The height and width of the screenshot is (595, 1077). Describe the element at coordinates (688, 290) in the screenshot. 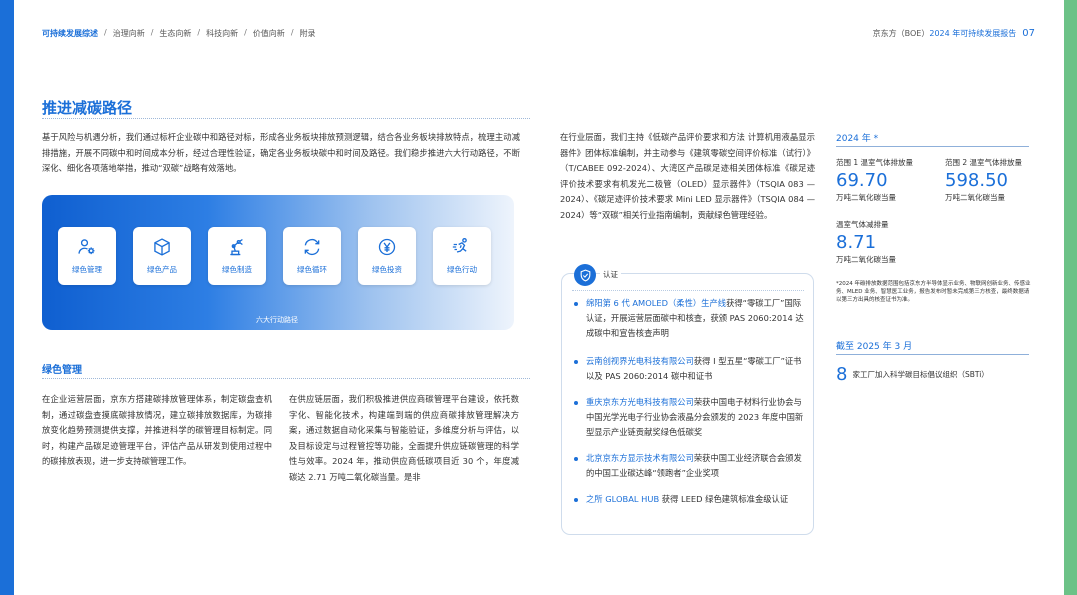

I see `certification-divider` at that location.